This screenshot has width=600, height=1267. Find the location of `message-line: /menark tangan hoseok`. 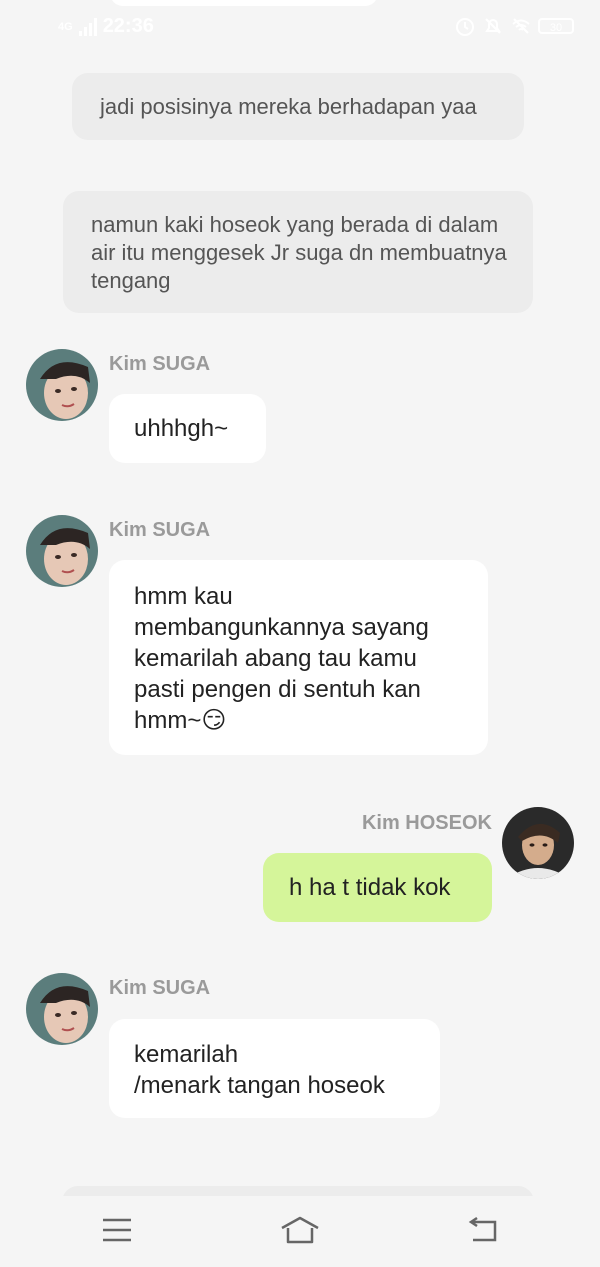

message-line: /menark tangan hoseok is located at coordinates (259, 1085).